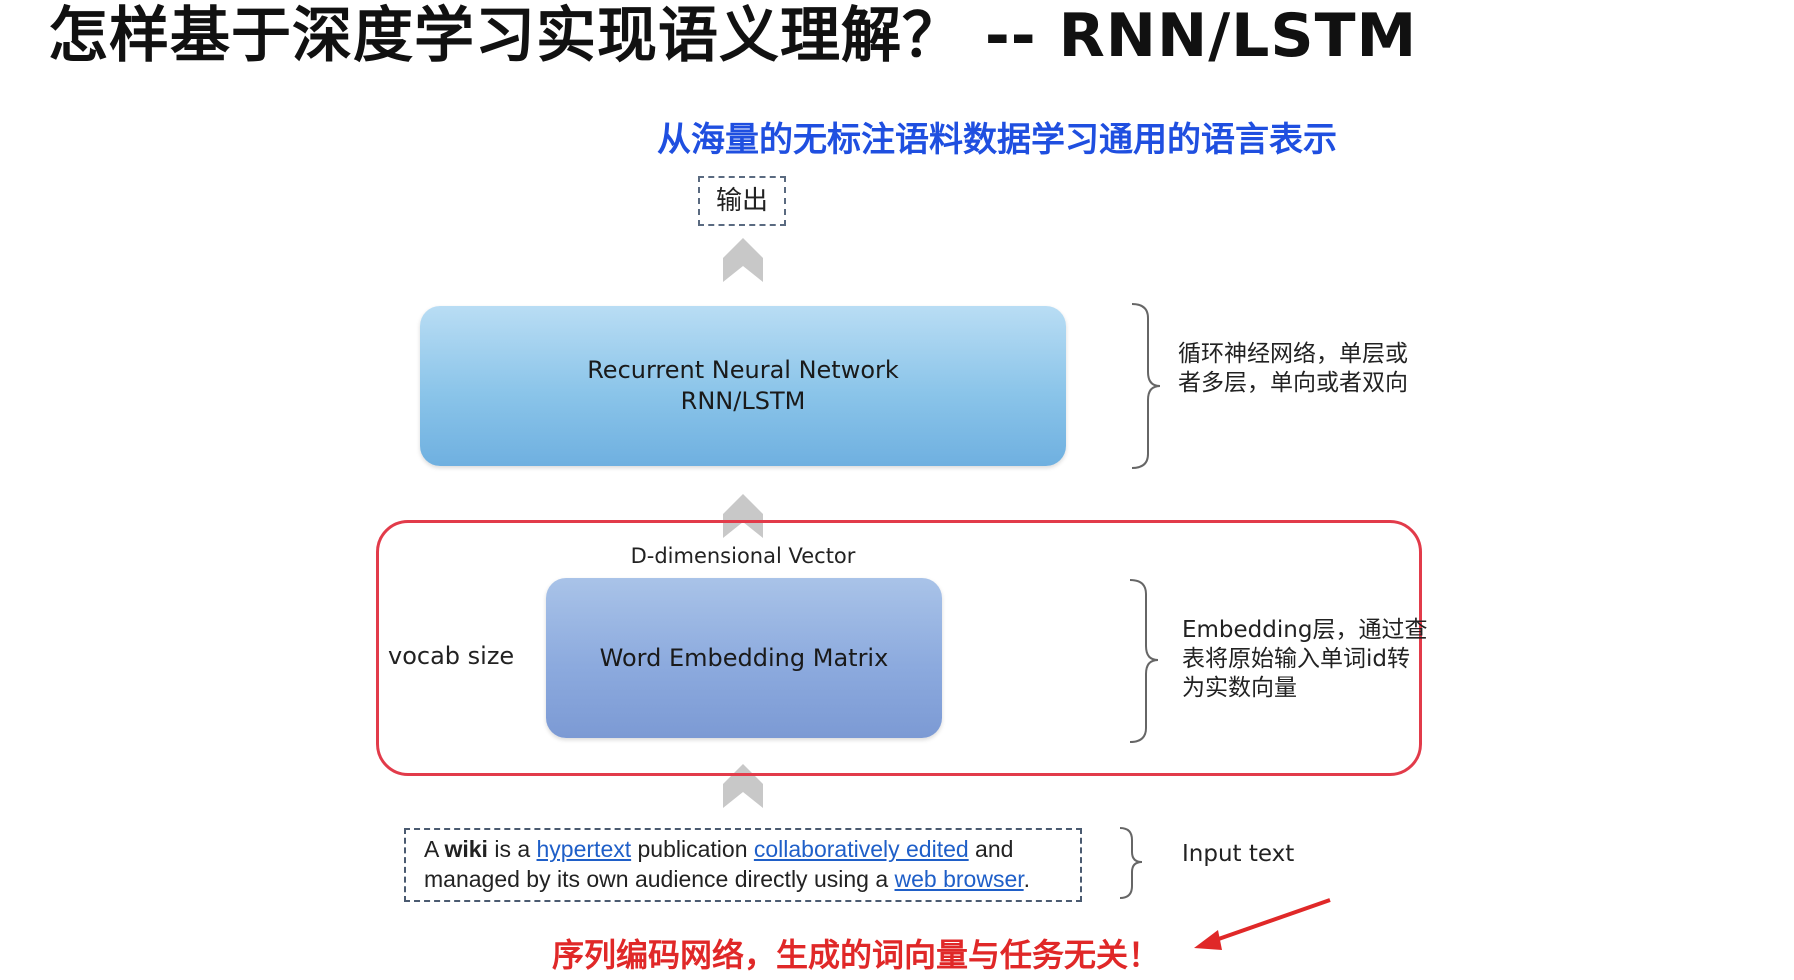  Describe the element at coordinates (1305, 659) in the screenshot. I see `embedding-note: Embedding层，通过查表将原始输入单词id转为实数向量` at that location.